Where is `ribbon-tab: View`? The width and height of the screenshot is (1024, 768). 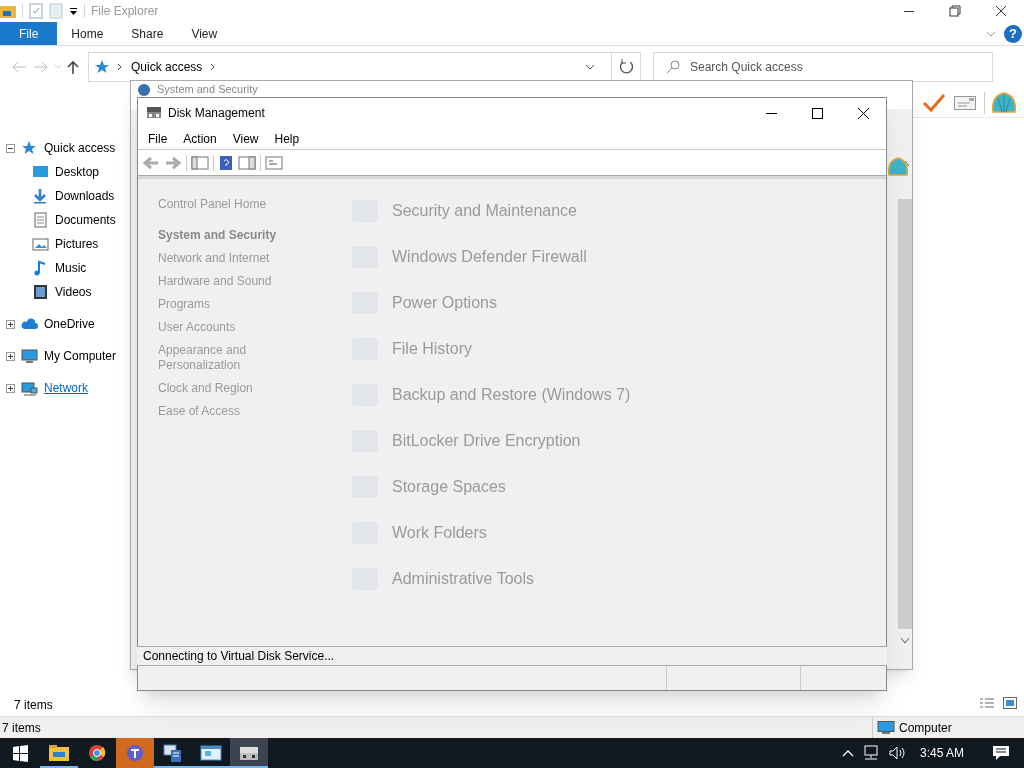
ribbon-tab: View is located at coordinates (204, 33).